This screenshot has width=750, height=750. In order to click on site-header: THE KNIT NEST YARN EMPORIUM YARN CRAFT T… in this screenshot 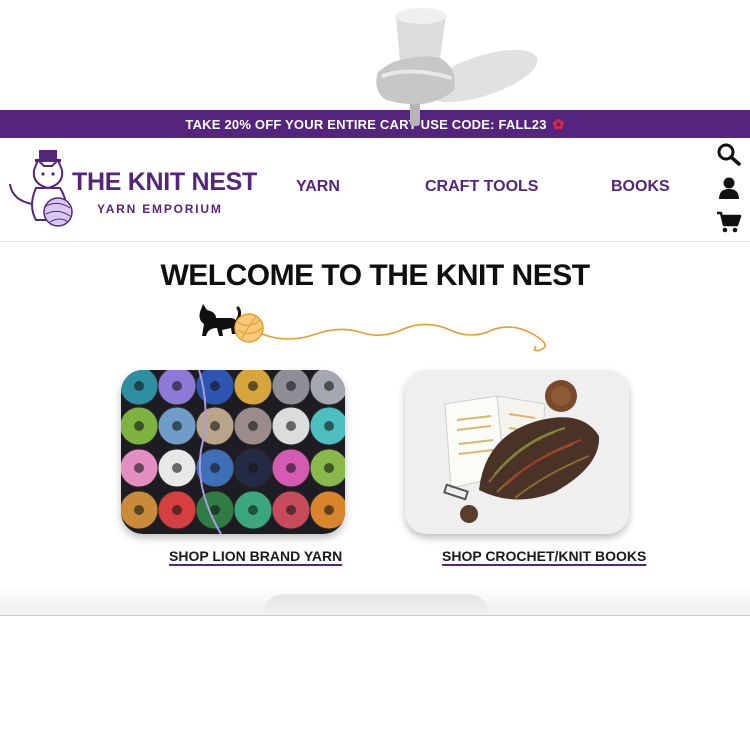, I will do `click(375, 190)`.